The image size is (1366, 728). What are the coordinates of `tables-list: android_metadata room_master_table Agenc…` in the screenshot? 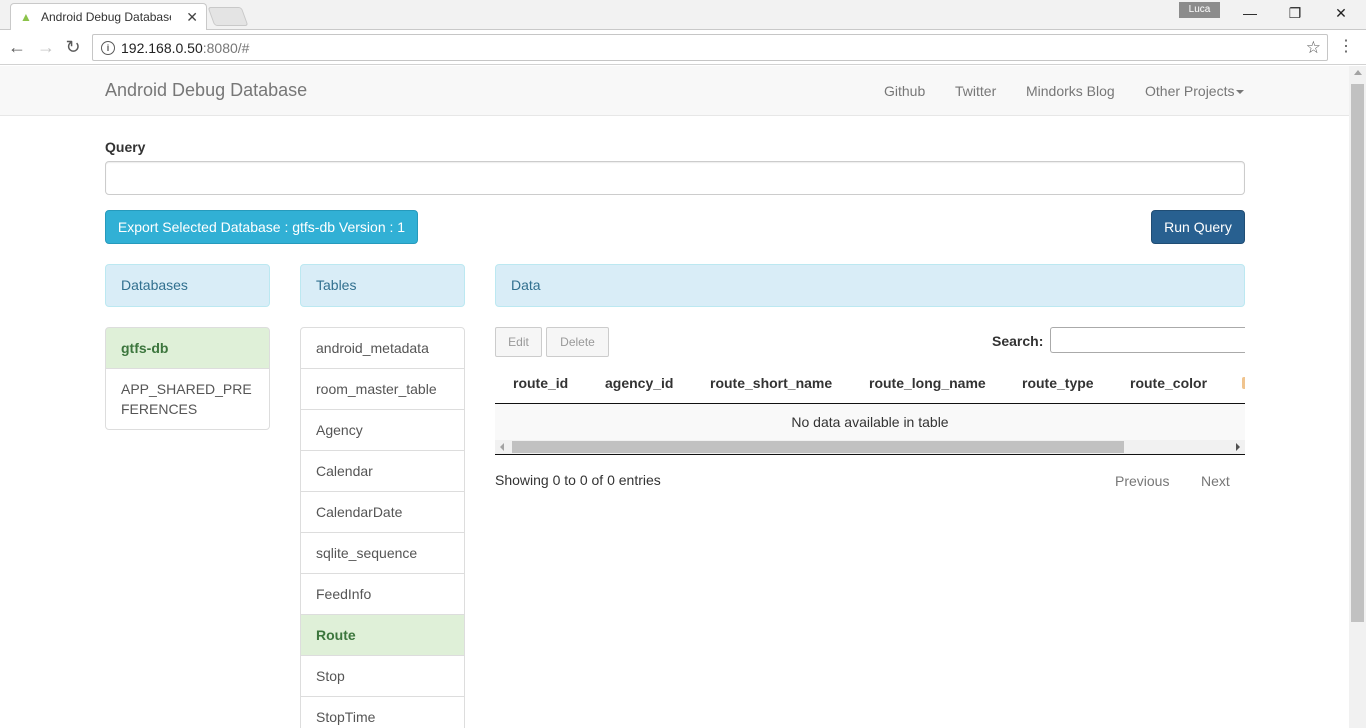 It's located at (382, 527).